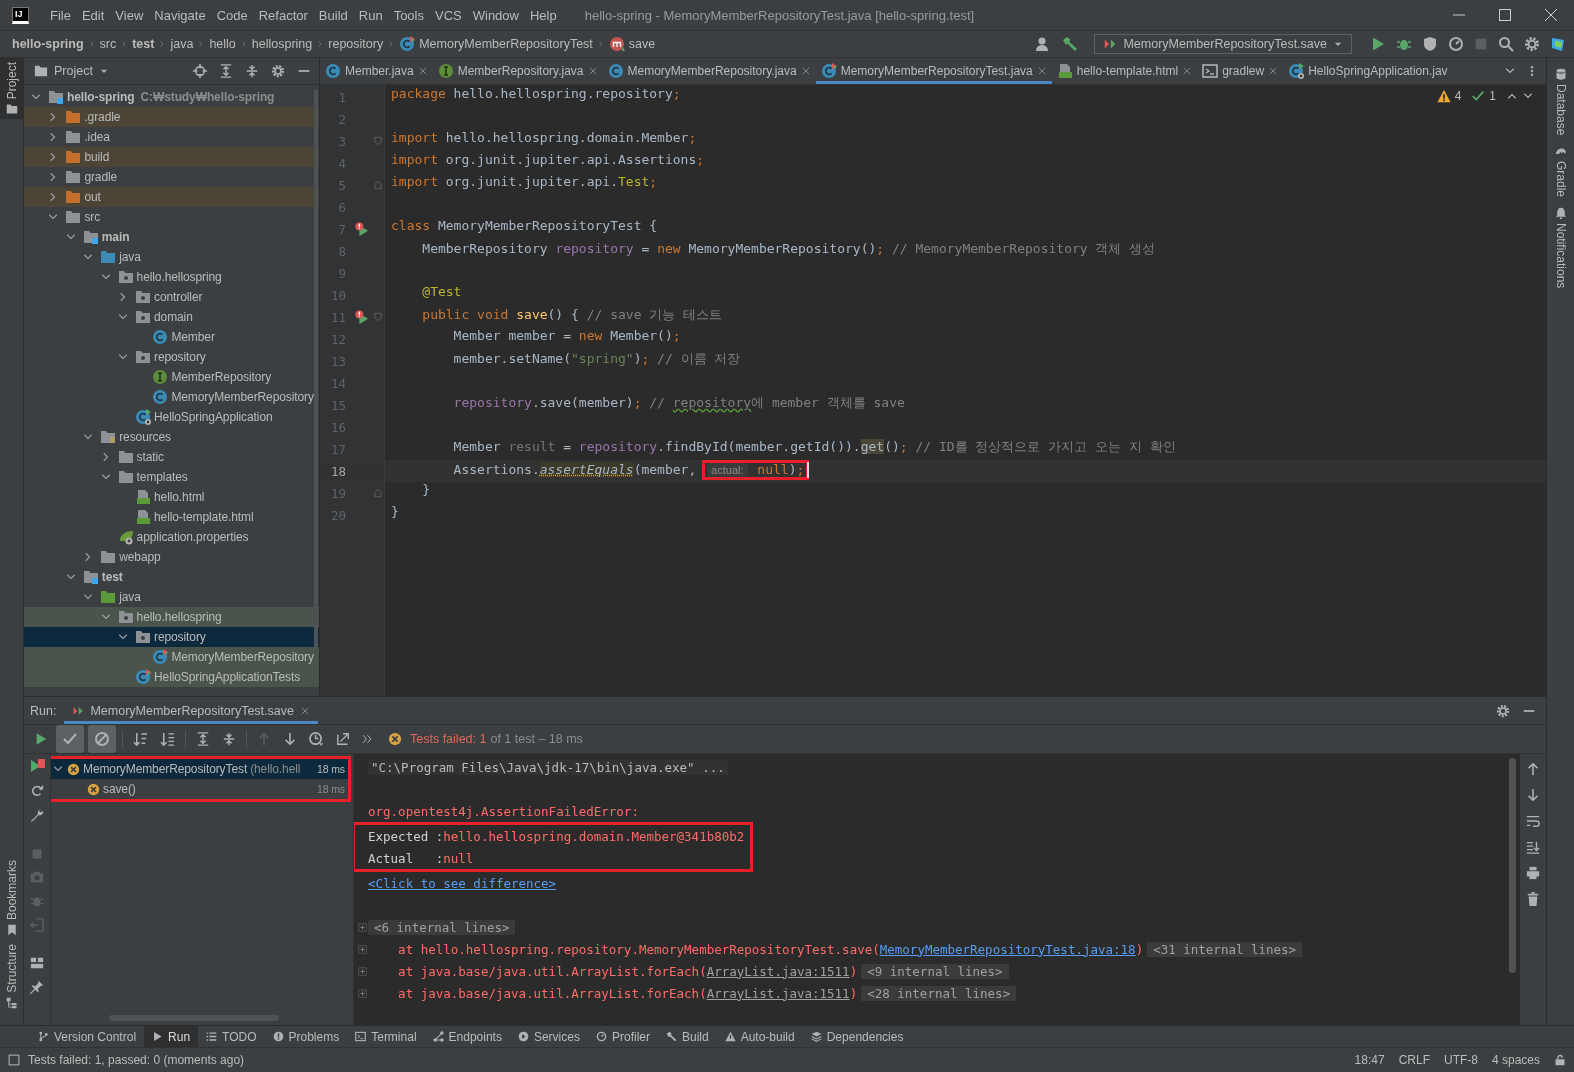 Image resolution: width=1574 pixels, height=1072 pixels. I want to click on more-icon, so click(367, 739).